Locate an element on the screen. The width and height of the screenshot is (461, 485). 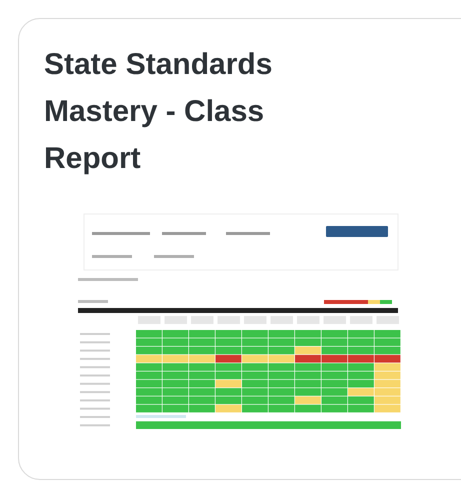
card-title: State Standards Mastery - Class Report is located at coordinates (159, 112).